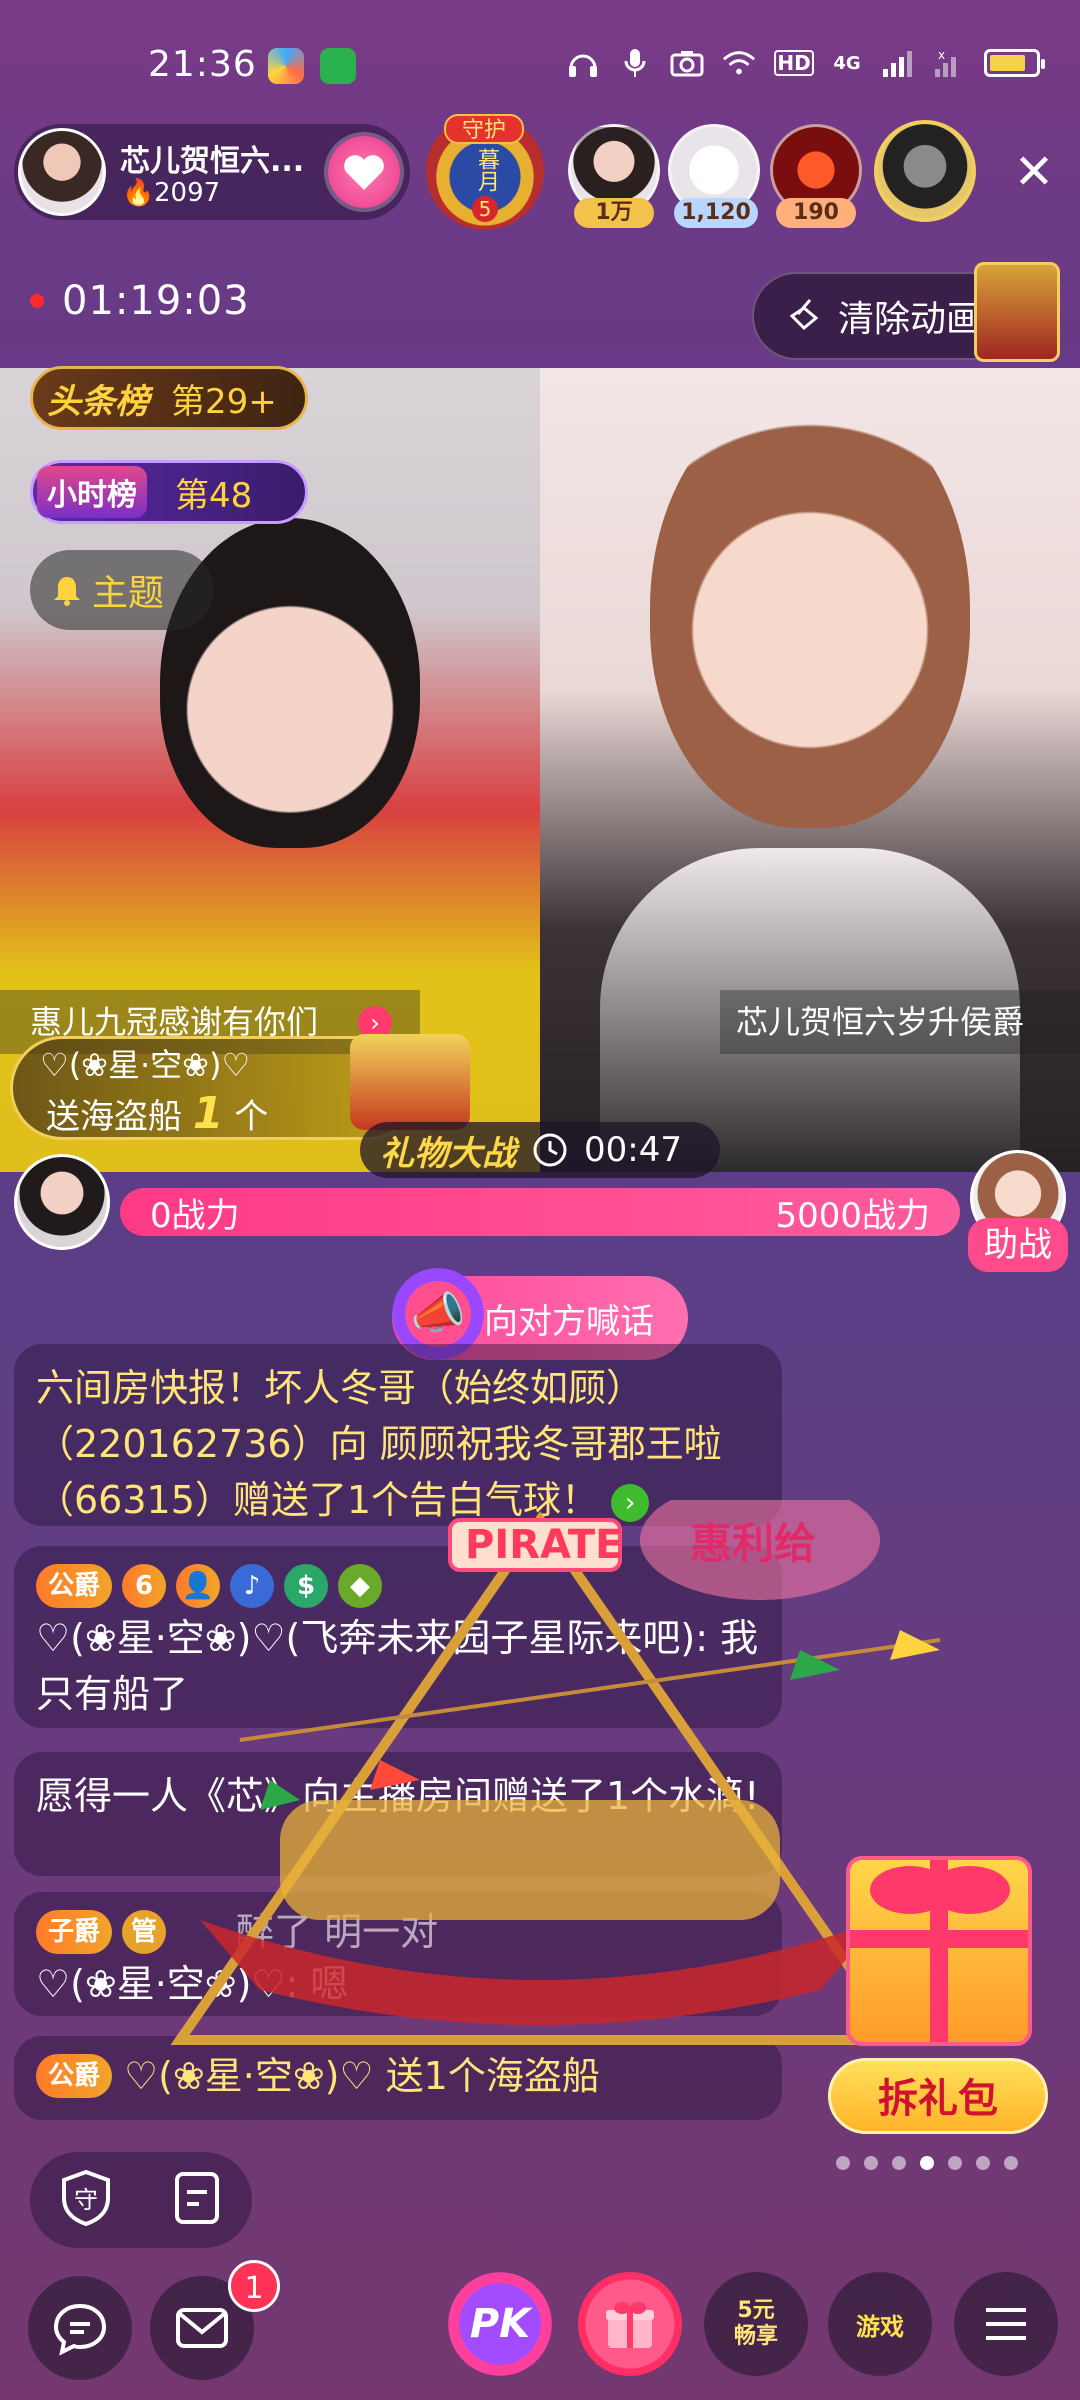  Describe the element at coordinates (62, 1202) in the screenshot. I see `left-team-avatar` at that location.